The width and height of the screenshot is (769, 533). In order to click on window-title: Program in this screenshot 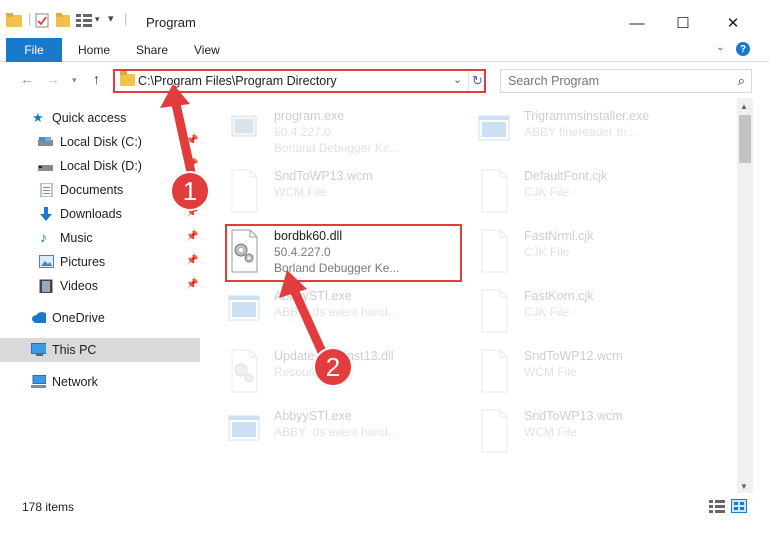, I will do `click(171, 22)`.